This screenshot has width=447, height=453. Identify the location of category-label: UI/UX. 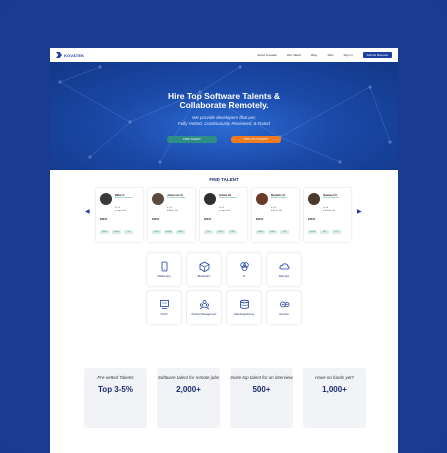
(164, 314).